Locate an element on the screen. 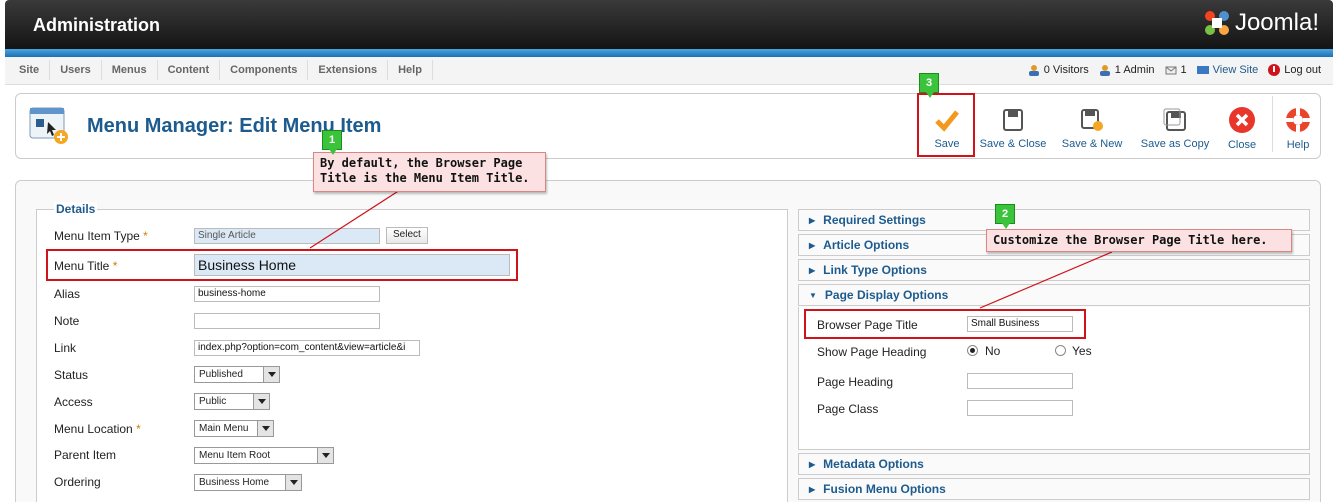  view-site-link: View Site is located at coordinates (1227, 70).